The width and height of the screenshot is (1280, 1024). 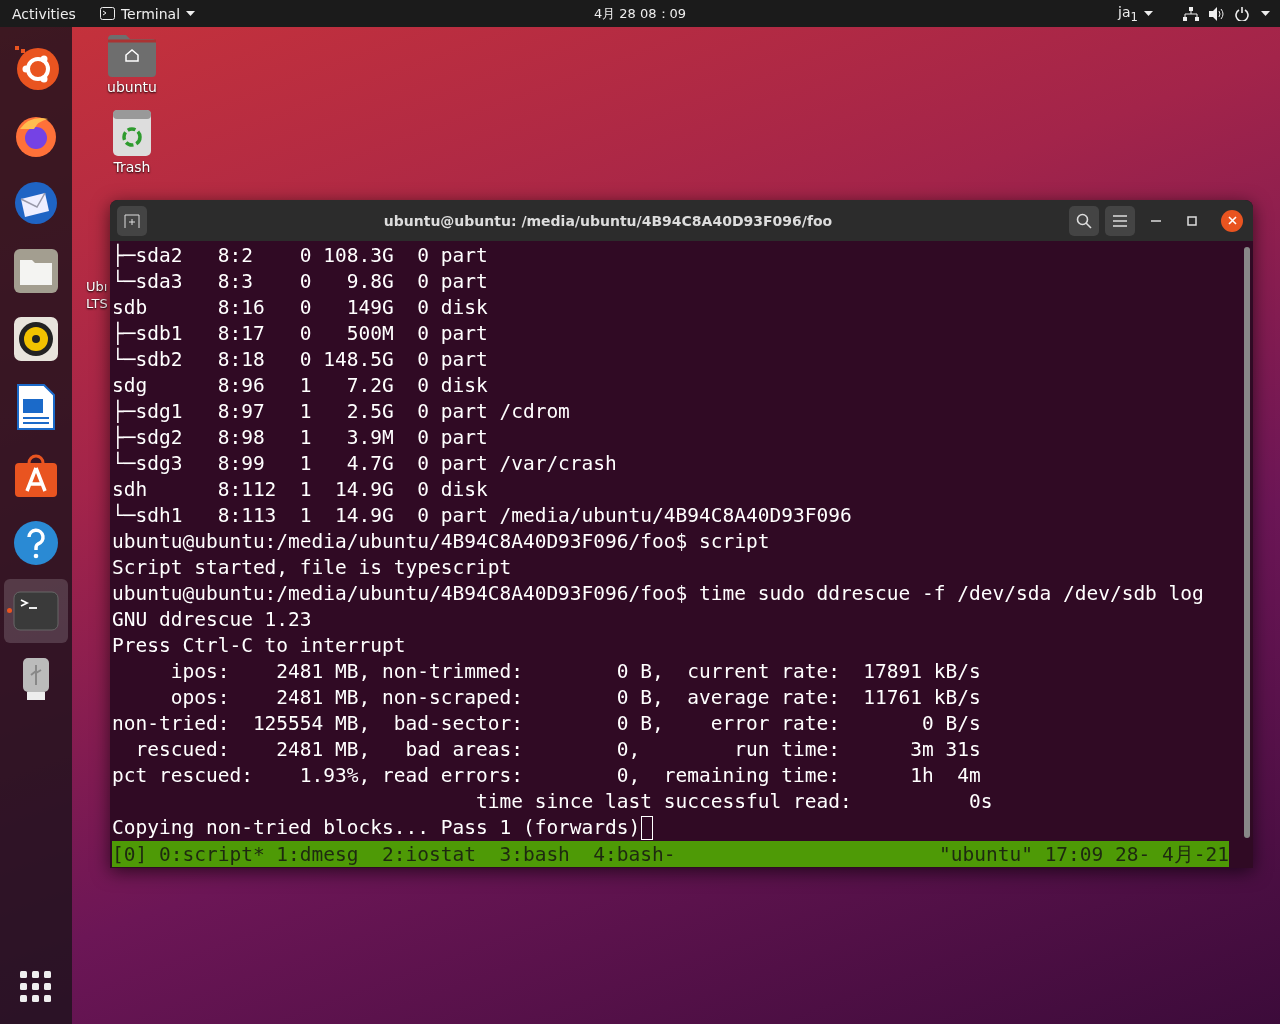 I want to click on menu-button, so click(x=1120, y=220).